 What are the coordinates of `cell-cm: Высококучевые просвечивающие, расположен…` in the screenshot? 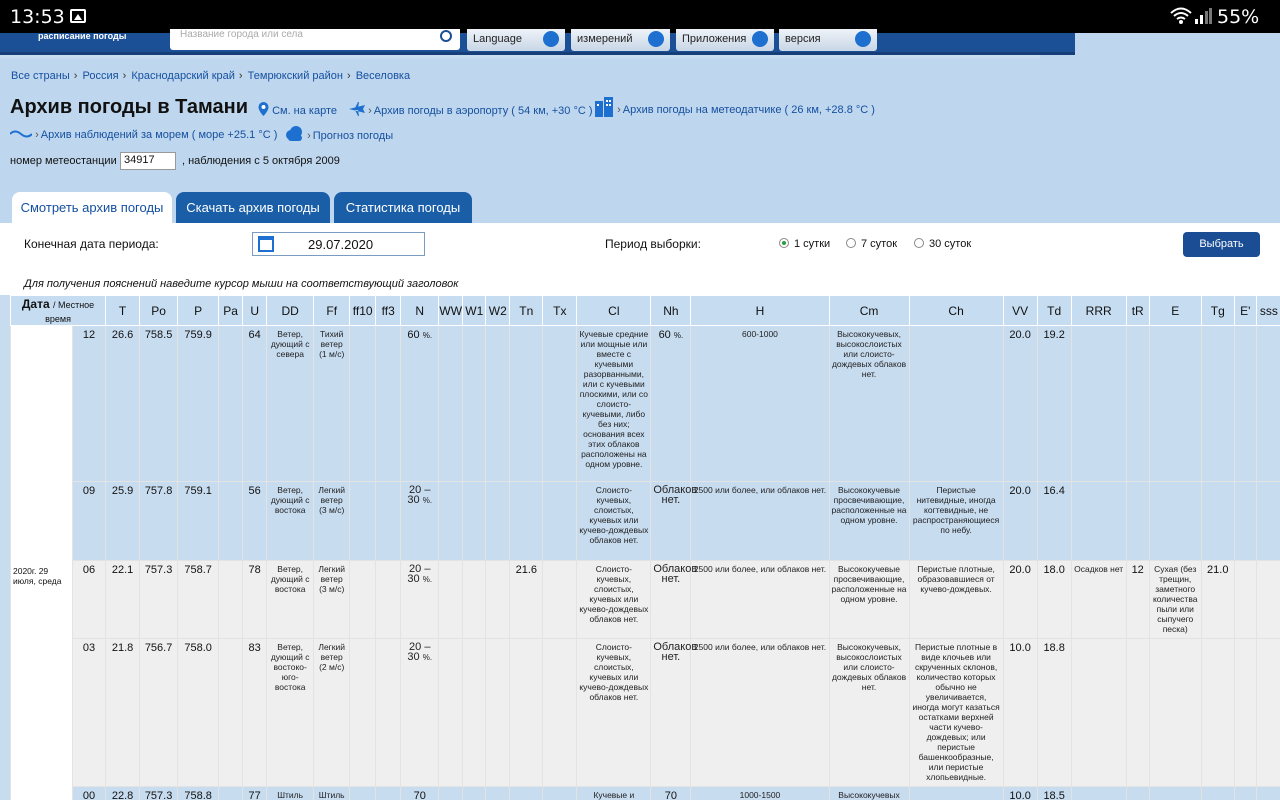 It's located at (869, 521).